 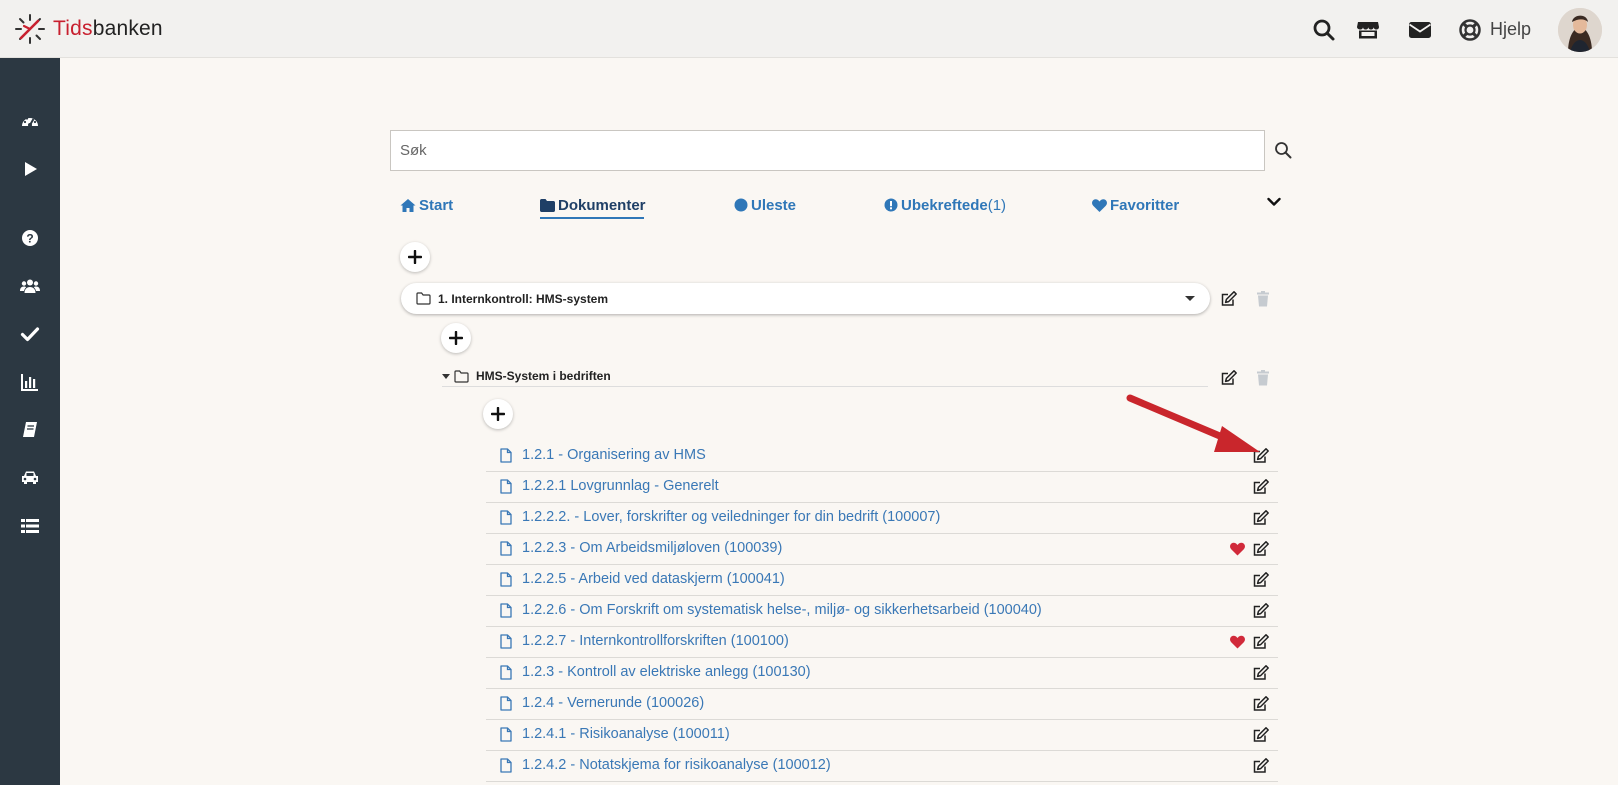 What do you see at coordinates (882, 549) in the screenshot?
I see `document-row: 1.2.2.3 - Om Arbeidsmiljøloven (100039)` at bounding box center [882, 549].